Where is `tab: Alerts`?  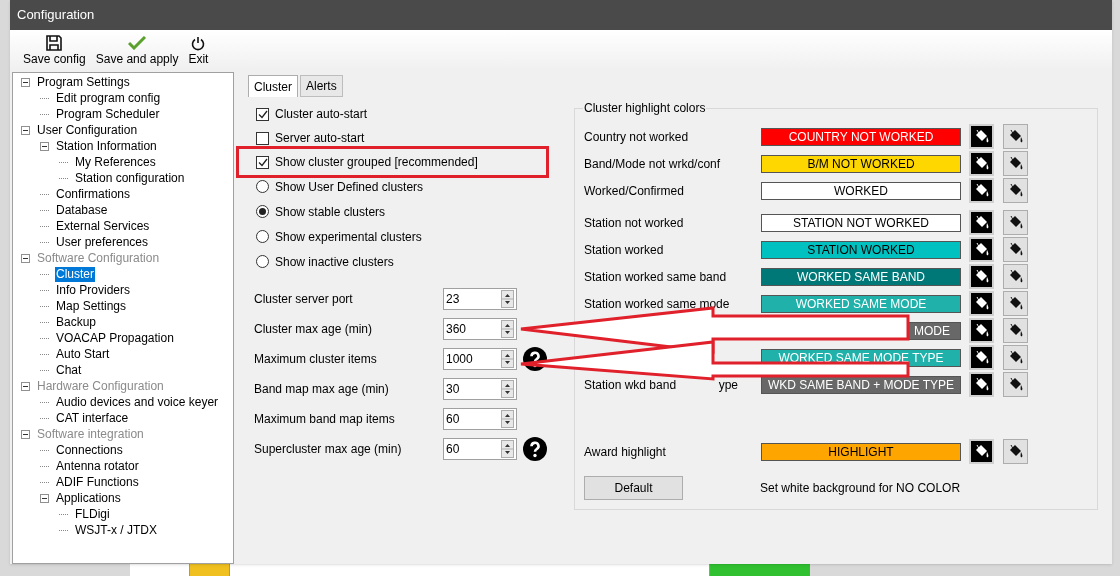 tab: Alerts is located at coordinates (321, 86).